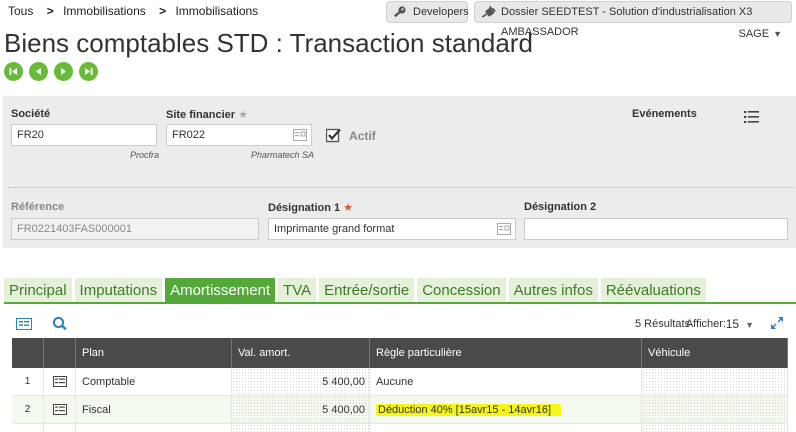  What do you see at coordinates (60, 324) in the screenshot?
I see `search-icon` at bounding box center [60, 324].